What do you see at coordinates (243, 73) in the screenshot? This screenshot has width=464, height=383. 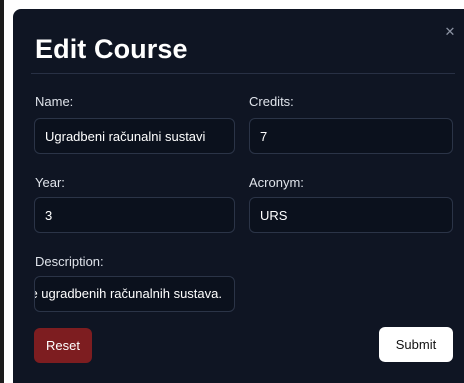 I see `title-divider` at bounding box center [243, 73].